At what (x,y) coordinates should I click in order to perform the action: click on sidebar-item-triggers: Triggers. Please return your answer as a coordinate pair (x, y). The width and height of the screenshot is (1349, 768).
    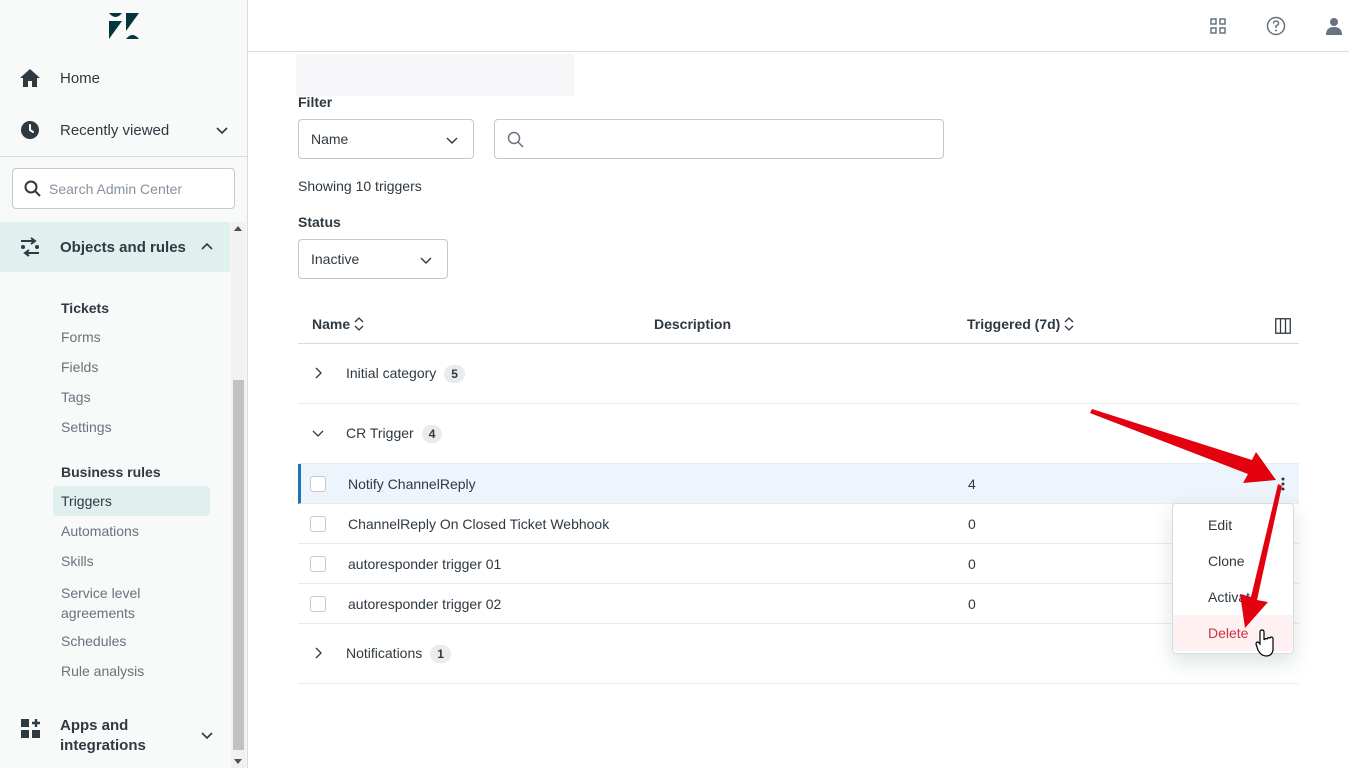
    Looking at the image, I should click on (131, 501).